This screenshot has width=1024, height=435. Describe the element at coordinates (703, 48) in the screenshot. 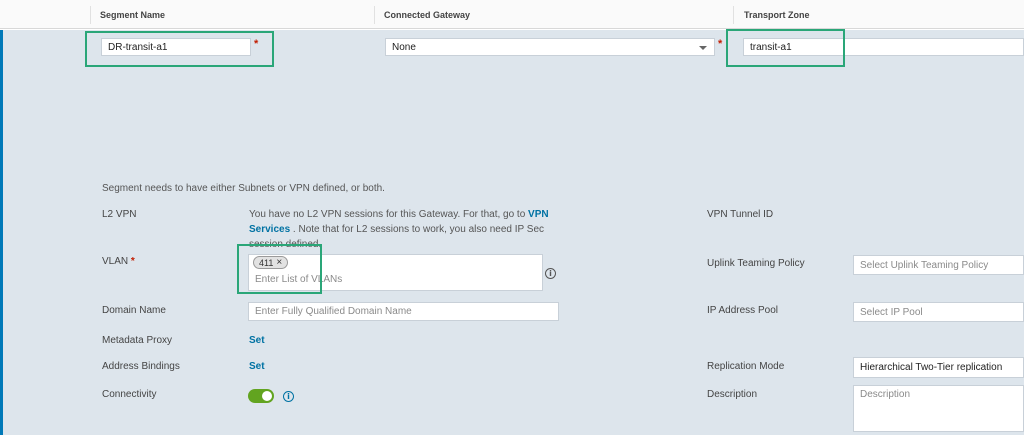

I see `chevron-down-icon` at that location.